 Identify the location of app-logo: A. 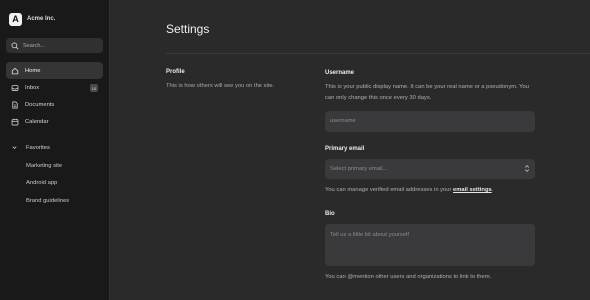
(15, 19).